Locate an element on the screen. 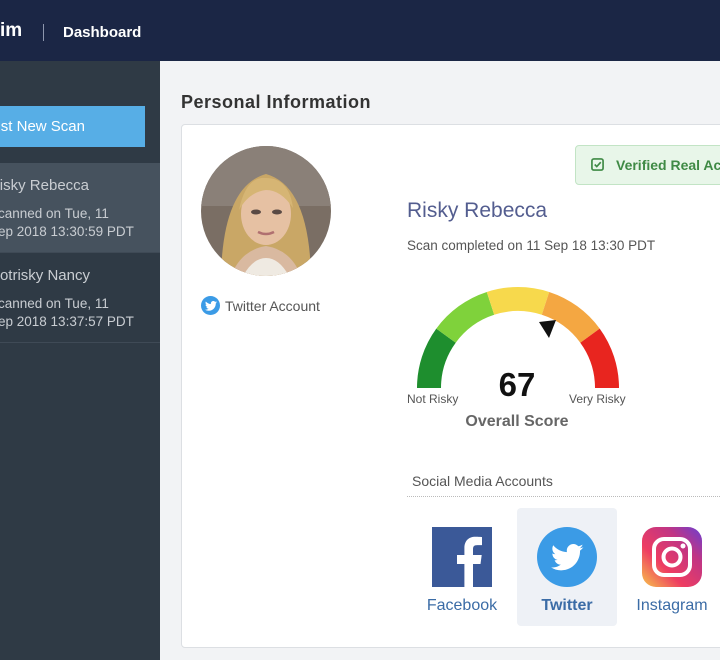 Image resolution: width=720 pixels, height=660 pixels. scan-completed-timestamp: Scan completed on 11 Sep 18 13:30 PDT is located at coordinates (531, 245).